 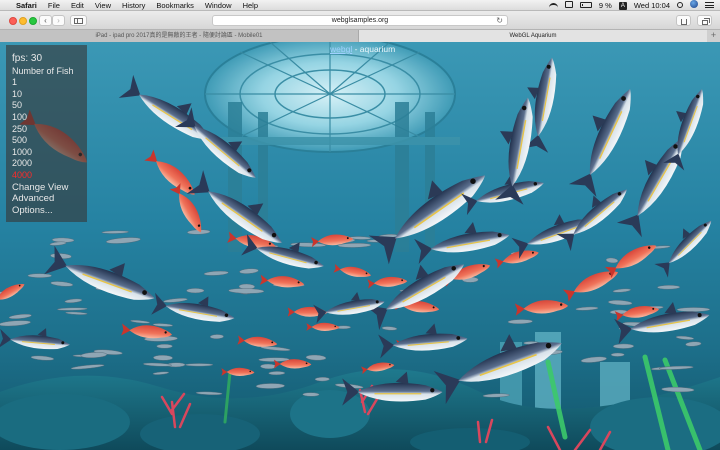 I want to click on fish-count-option-250: 250, so click(x=49, y=130).